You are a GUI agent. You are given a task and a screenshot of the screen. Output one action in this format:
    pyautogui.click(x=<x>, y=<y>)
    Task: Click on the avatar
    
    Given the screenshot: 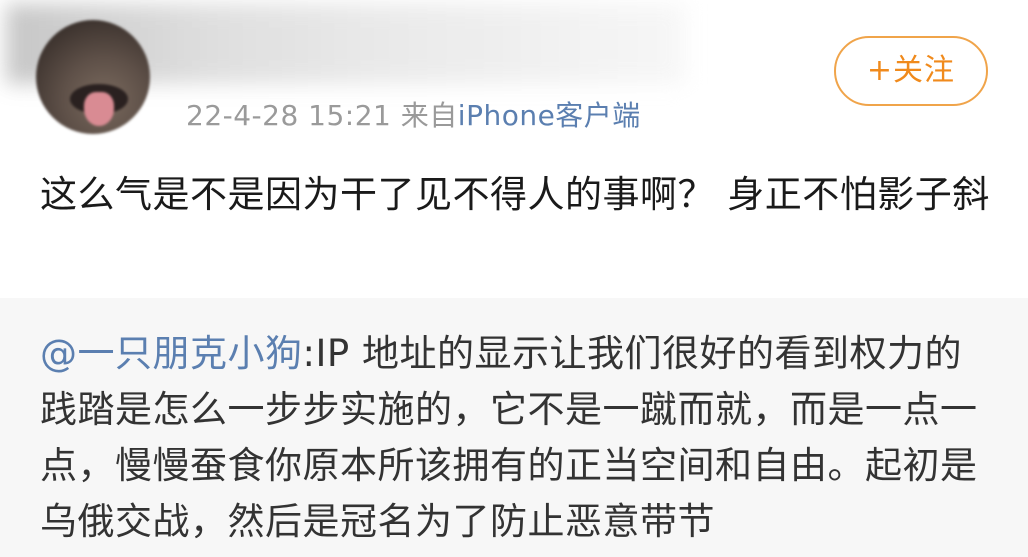 What is the action you would take?
    pyautogui.click(x=93, y=77)
    